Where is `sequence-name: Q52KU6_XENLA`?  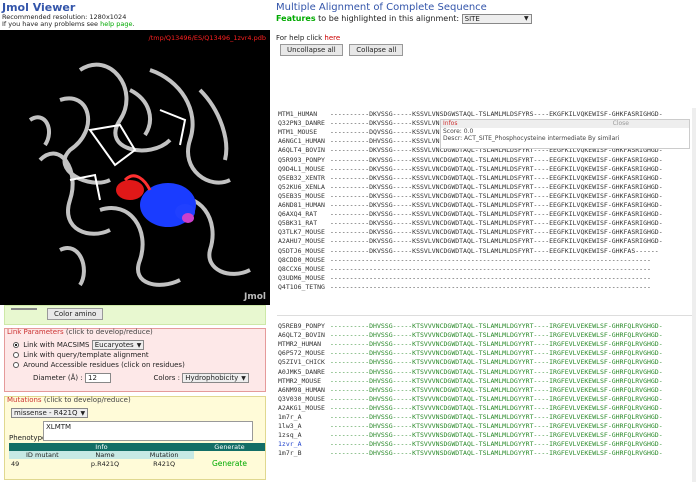
sequence-name: Q52KU6_XENLA is located at coordinates (304, 187).